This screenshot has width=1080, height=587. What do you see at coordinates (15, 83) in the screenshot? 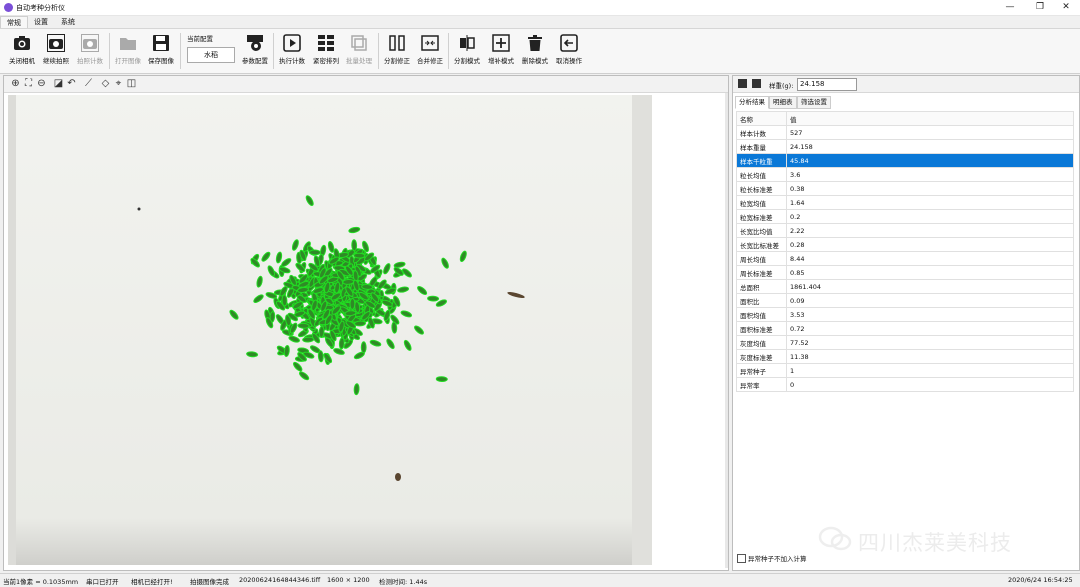
I see `zoom-in-icon: ⊕` at bounding box center [15, 83].